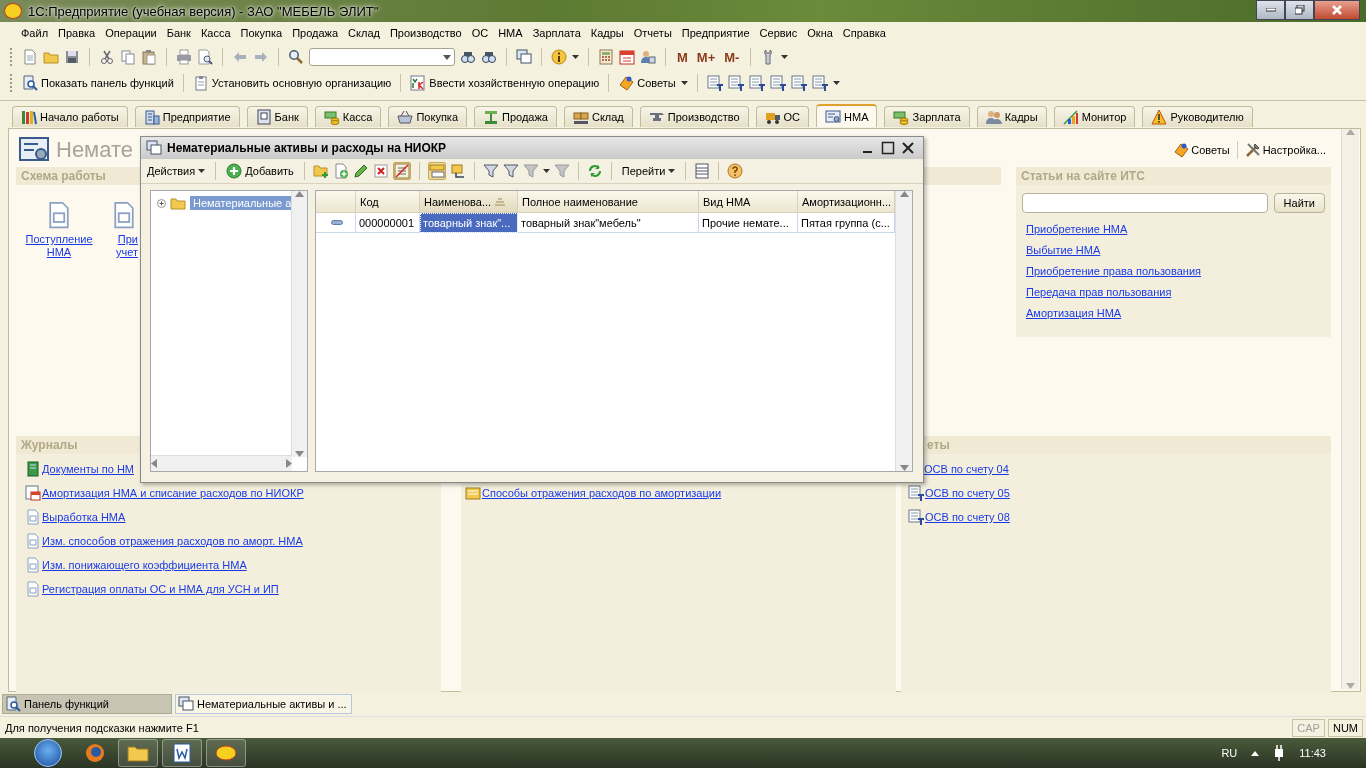  What do you see at coordinates (1074, 313) in the screenshot?
I see `article-link: Амортизация НМА` at bounding box center [1074, 313].